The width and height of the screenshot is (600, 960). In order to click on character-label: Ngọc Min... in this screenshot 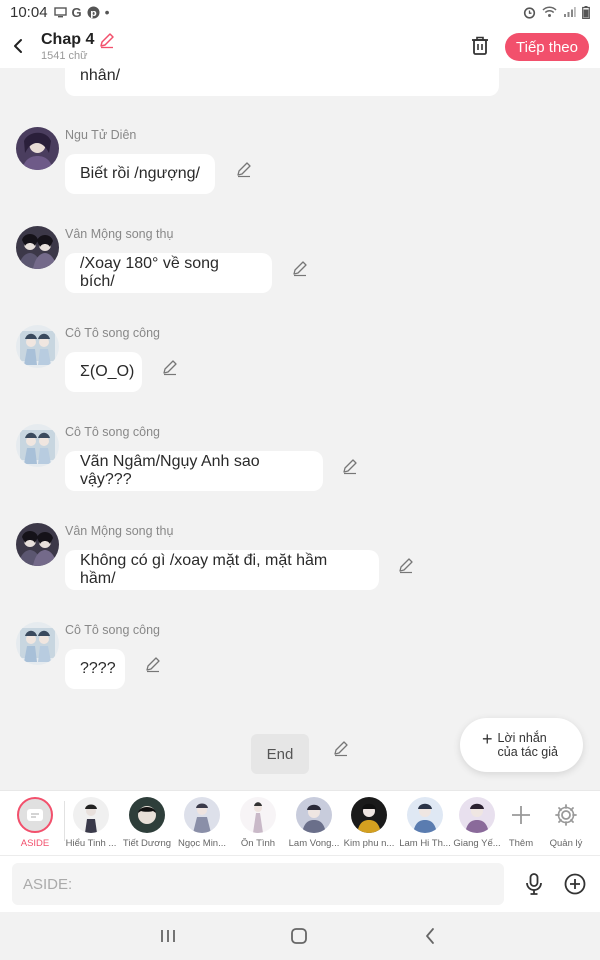, I will do `click(202, 843)`.